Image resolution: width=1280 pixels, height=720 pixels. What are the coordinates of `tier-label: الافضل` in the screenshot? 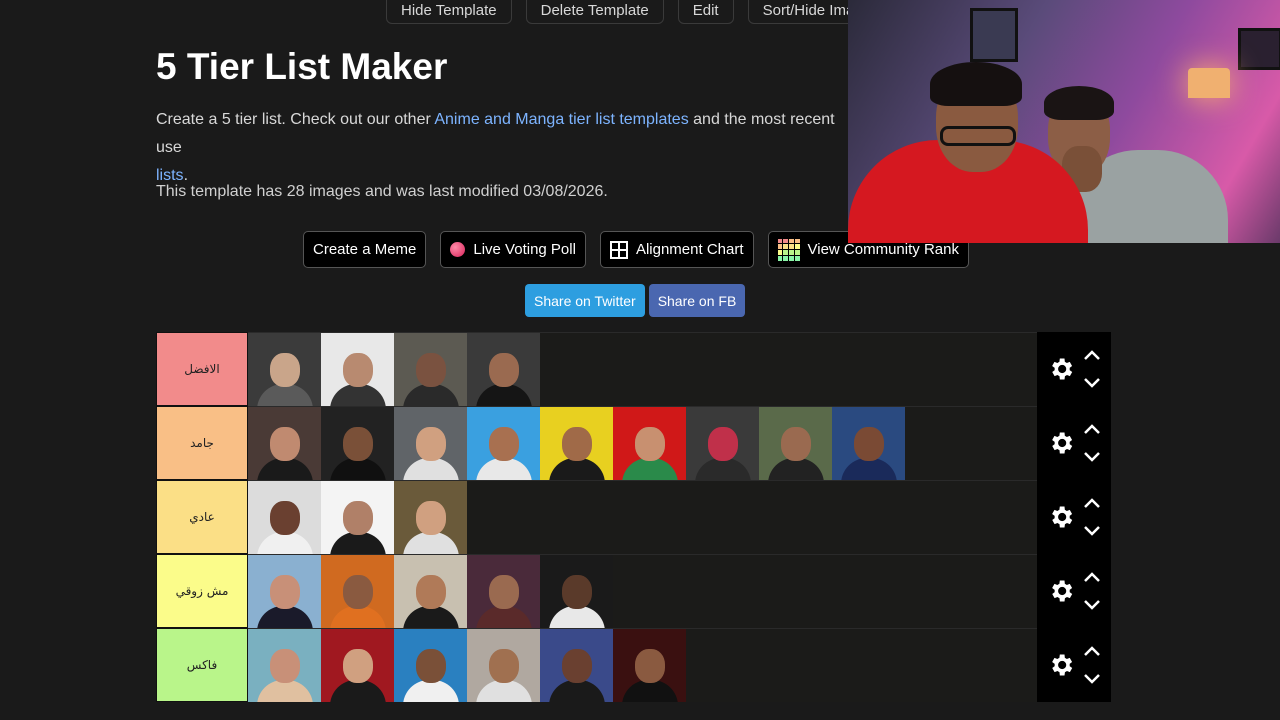 It's located at (202, 369).